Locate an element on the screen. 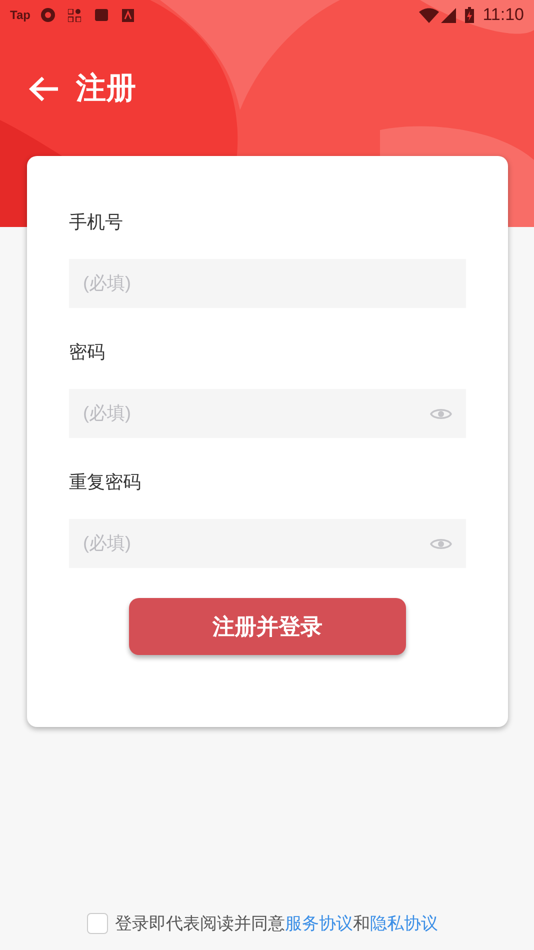  app-icon is located at coordinates (128, 15).